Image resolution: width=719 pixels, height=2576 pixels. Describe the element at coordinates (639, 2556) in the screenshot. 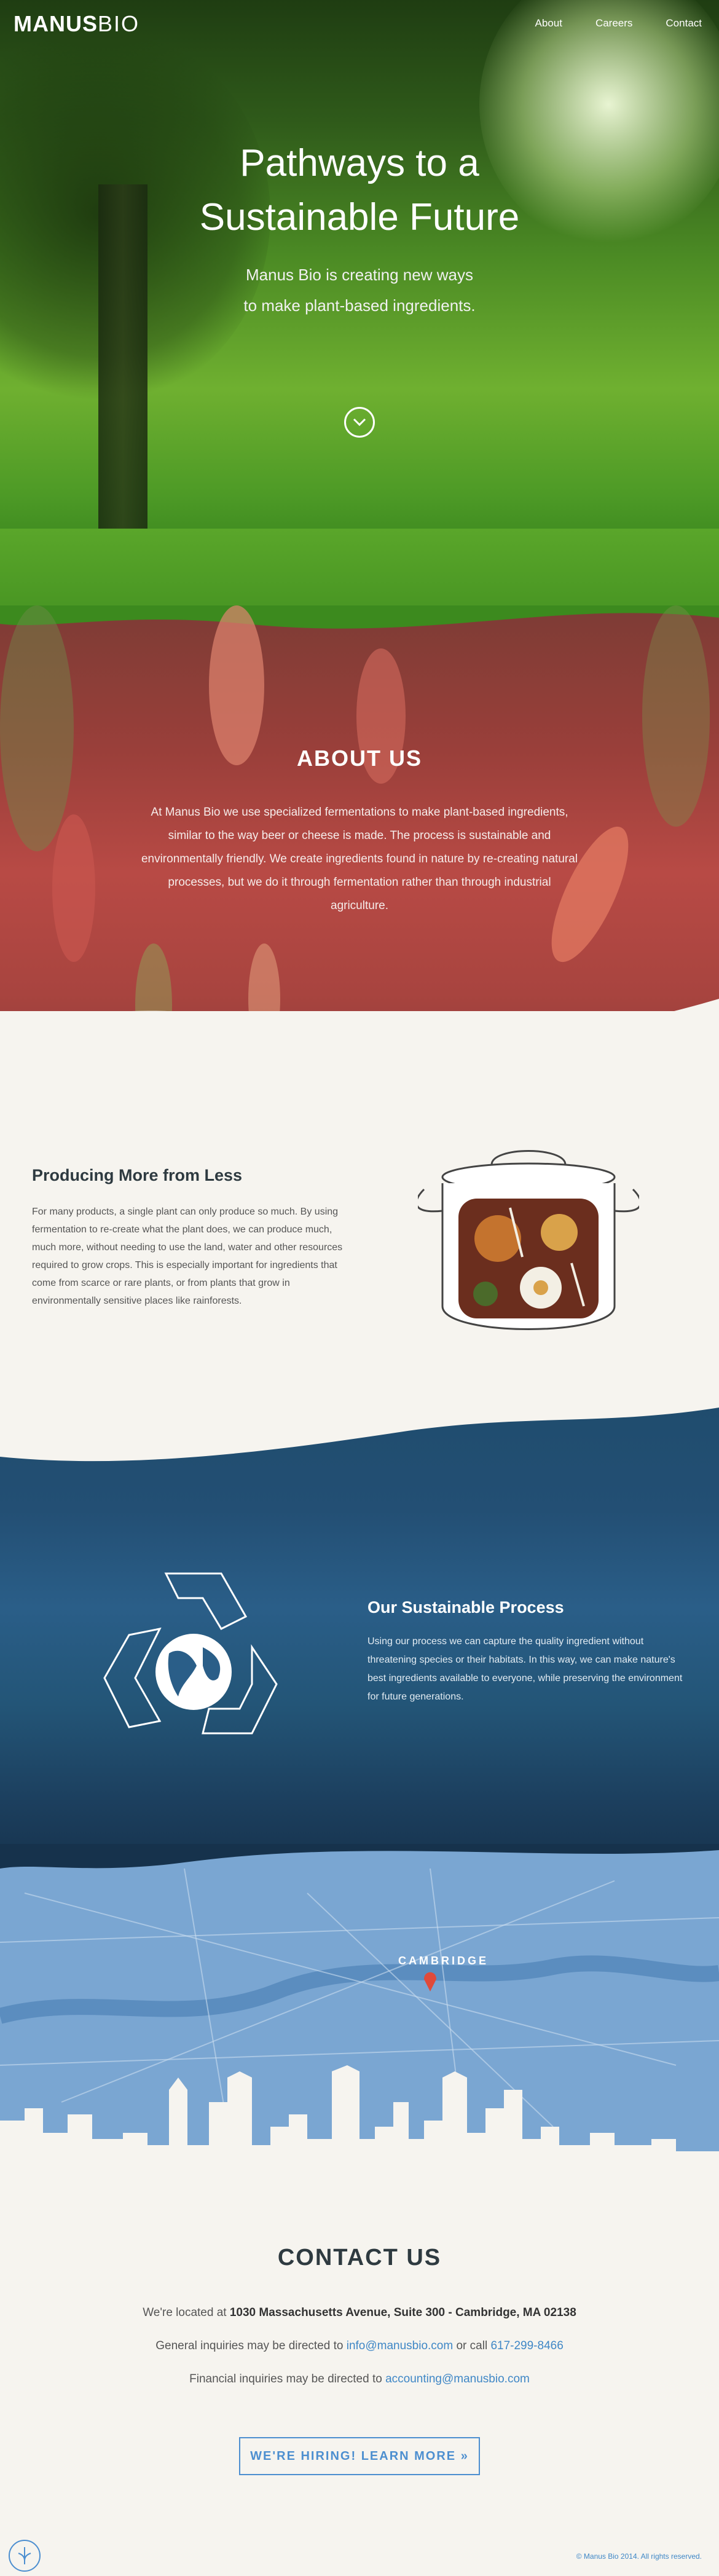

I see `copyright: © Manus Bio 2014. All rights reserved.` at that location.